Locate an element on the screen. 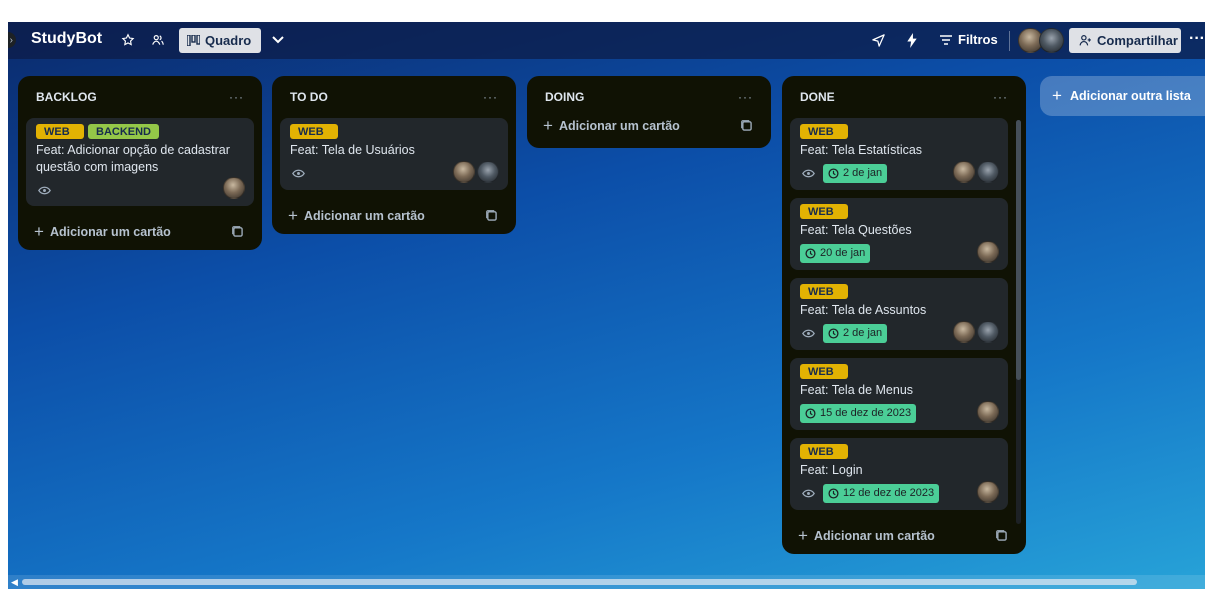 The width and height of the screenshot is (1205, 589). automation-icon is located at coordinates (912, 40).